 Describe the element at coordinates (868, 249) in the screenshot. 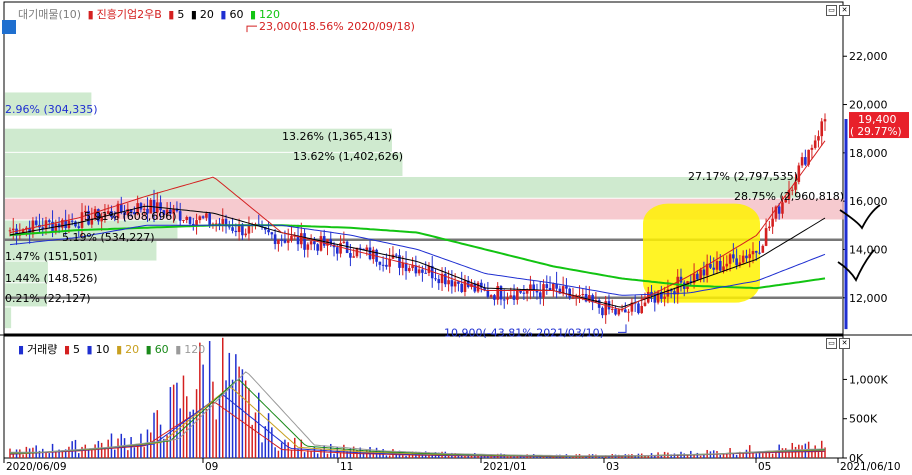

I see `y-tick-label: 14,000` at that location.